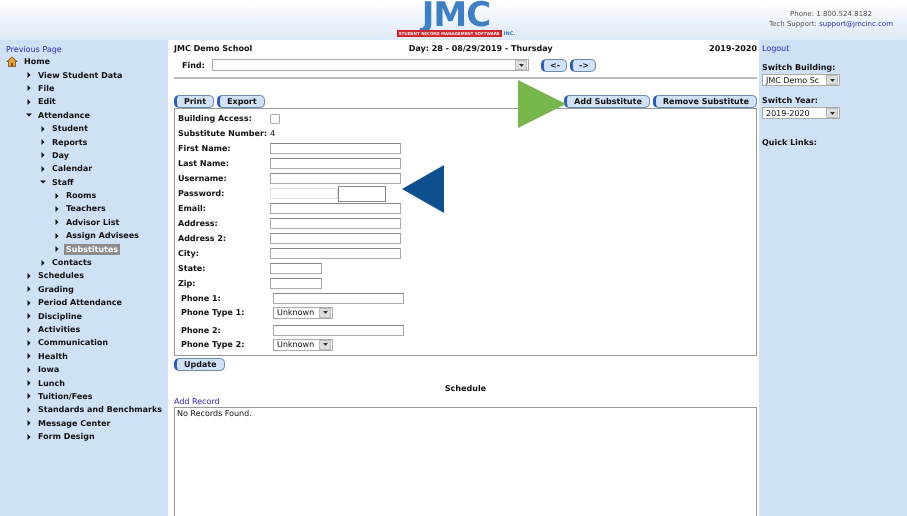 The width and height of the screenshot is (907, 516). Describe the element at coordinates (12, 62) in the screenshot. I see `house-icon` at that location.